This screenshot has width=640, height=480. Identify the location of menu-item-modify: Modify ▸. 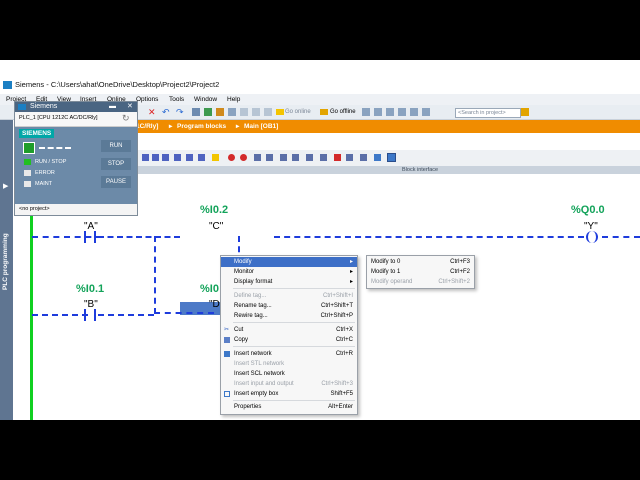
(289, 262).